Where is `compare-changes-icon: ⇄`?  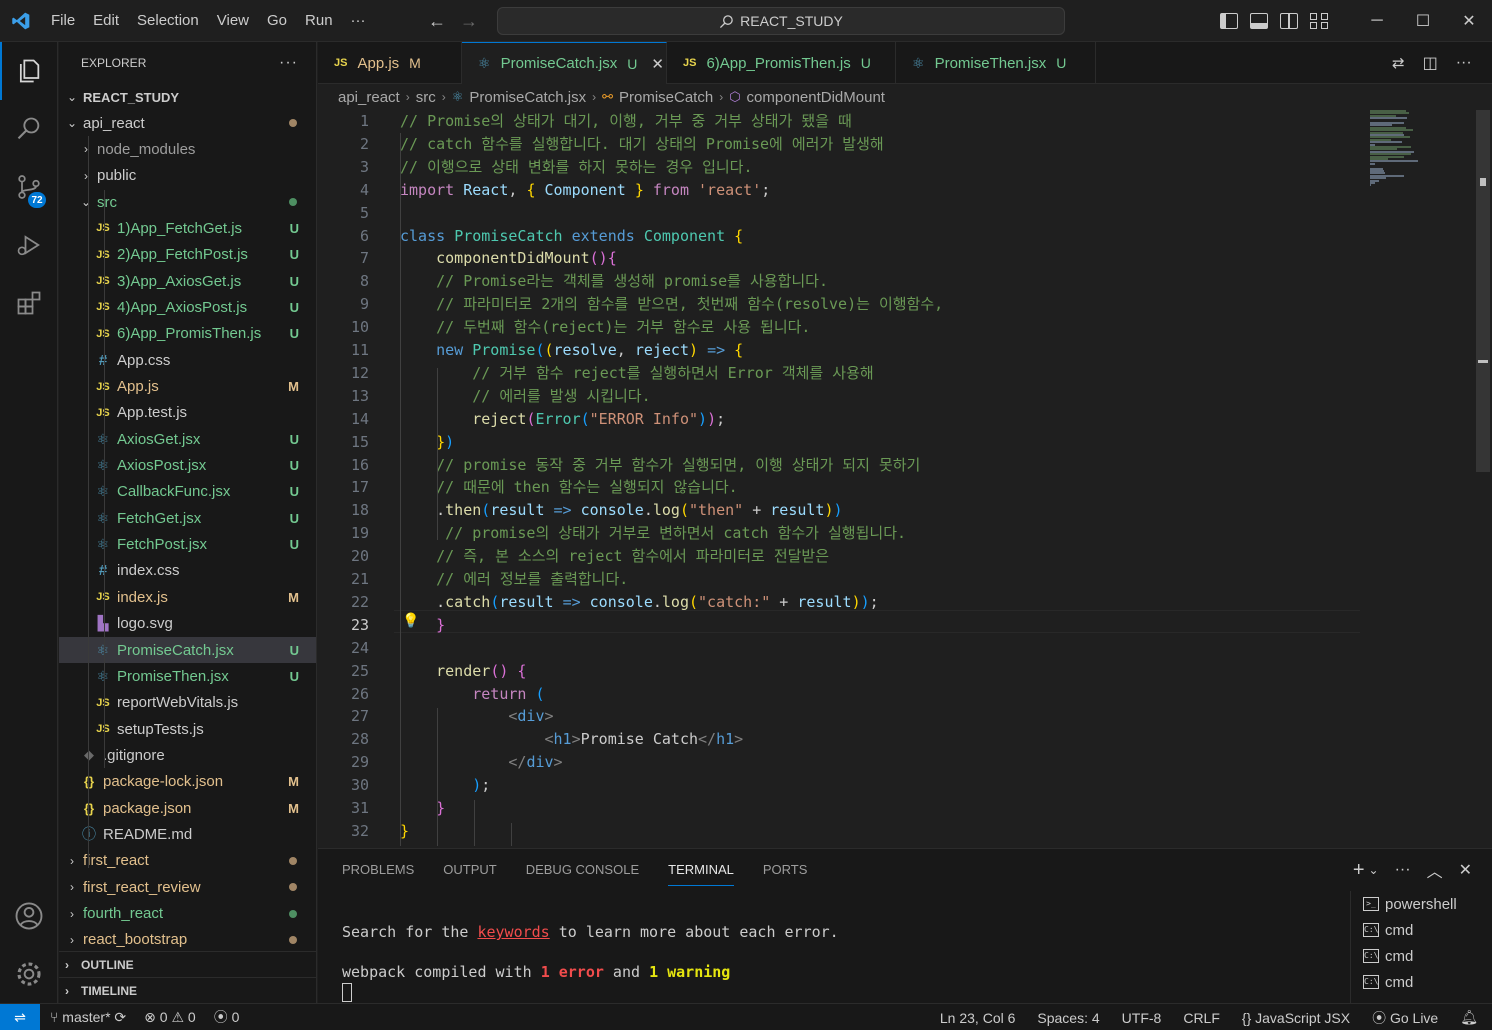 compare-changes-icon: ⇄ is located at coordinates (1398, 63).